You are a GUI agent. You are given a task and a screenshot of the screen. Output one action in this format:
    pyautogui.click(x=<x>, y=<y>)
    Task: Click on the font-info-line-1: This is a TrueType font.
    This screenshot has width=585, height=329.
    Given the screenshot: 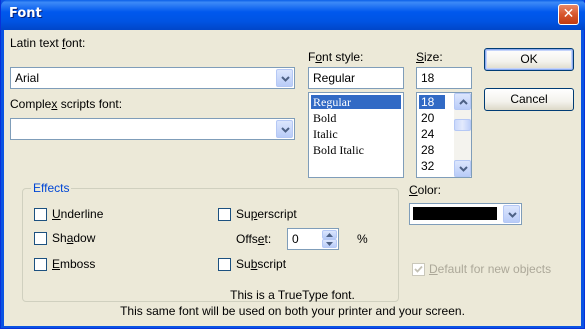 What is the action you would take?
    pyautogui.click(x=292, y=295)
    